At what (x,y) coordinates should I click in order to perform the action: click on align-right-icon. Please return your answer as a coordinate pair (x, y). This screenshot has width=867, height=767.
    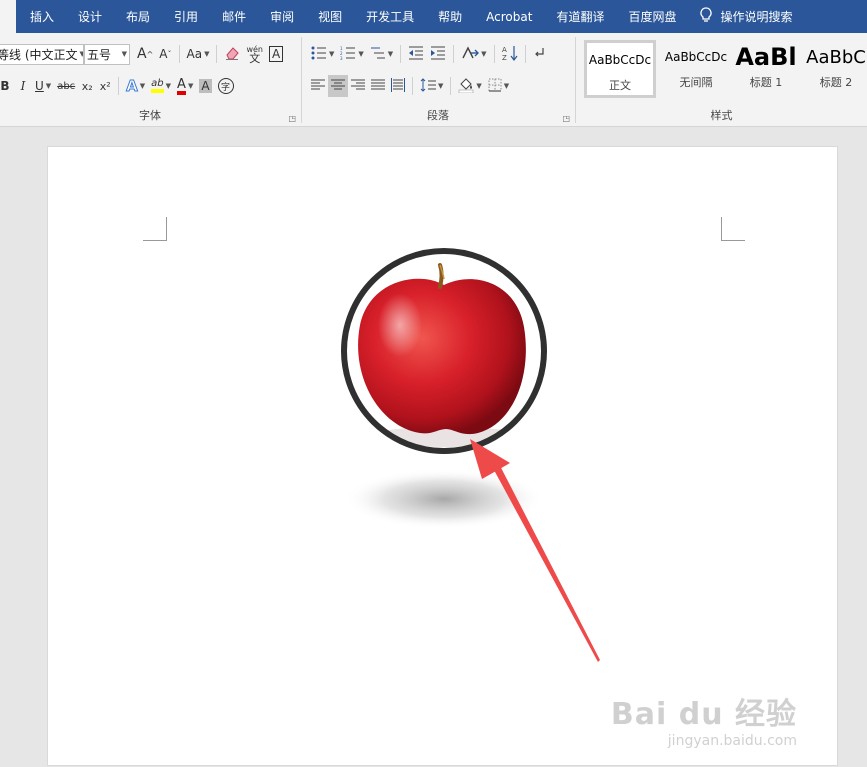
    Looking at the image, I should click on (358, 86).